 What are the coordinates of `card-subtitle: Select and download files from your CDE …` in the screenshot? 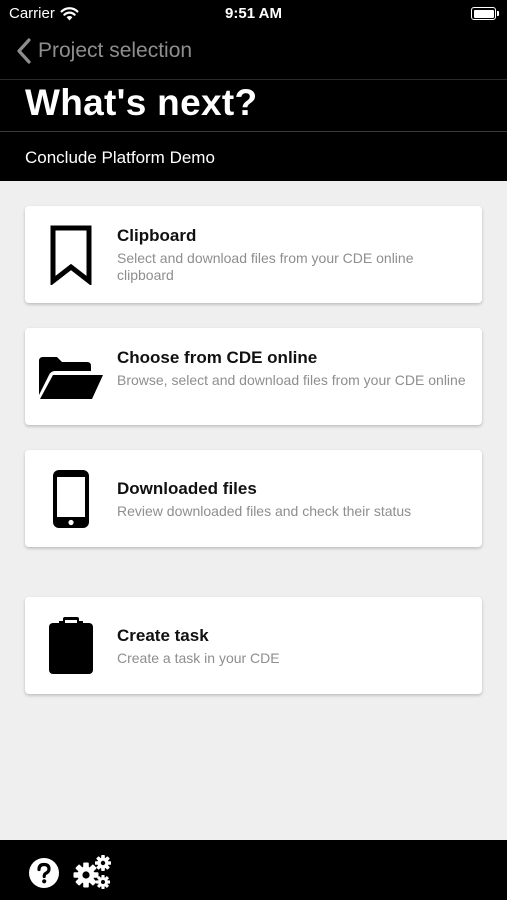 It's located at (265, 266).